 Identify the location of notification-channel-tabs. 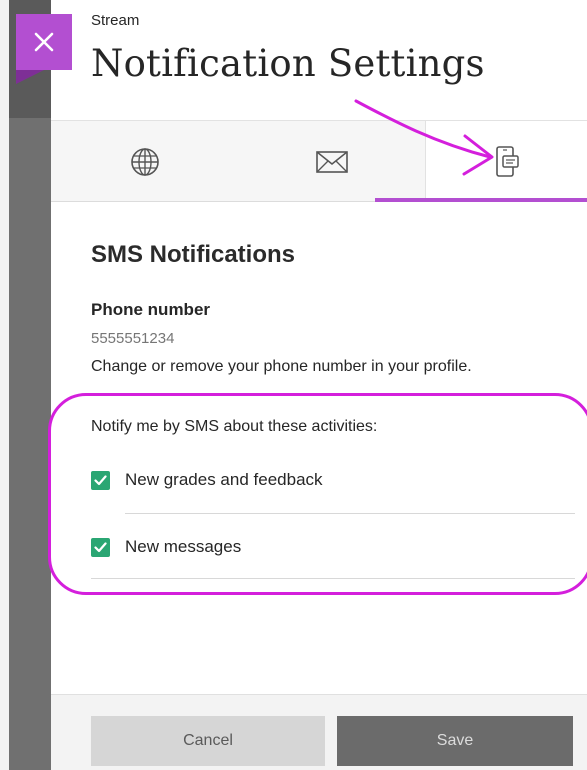
(319, 161).